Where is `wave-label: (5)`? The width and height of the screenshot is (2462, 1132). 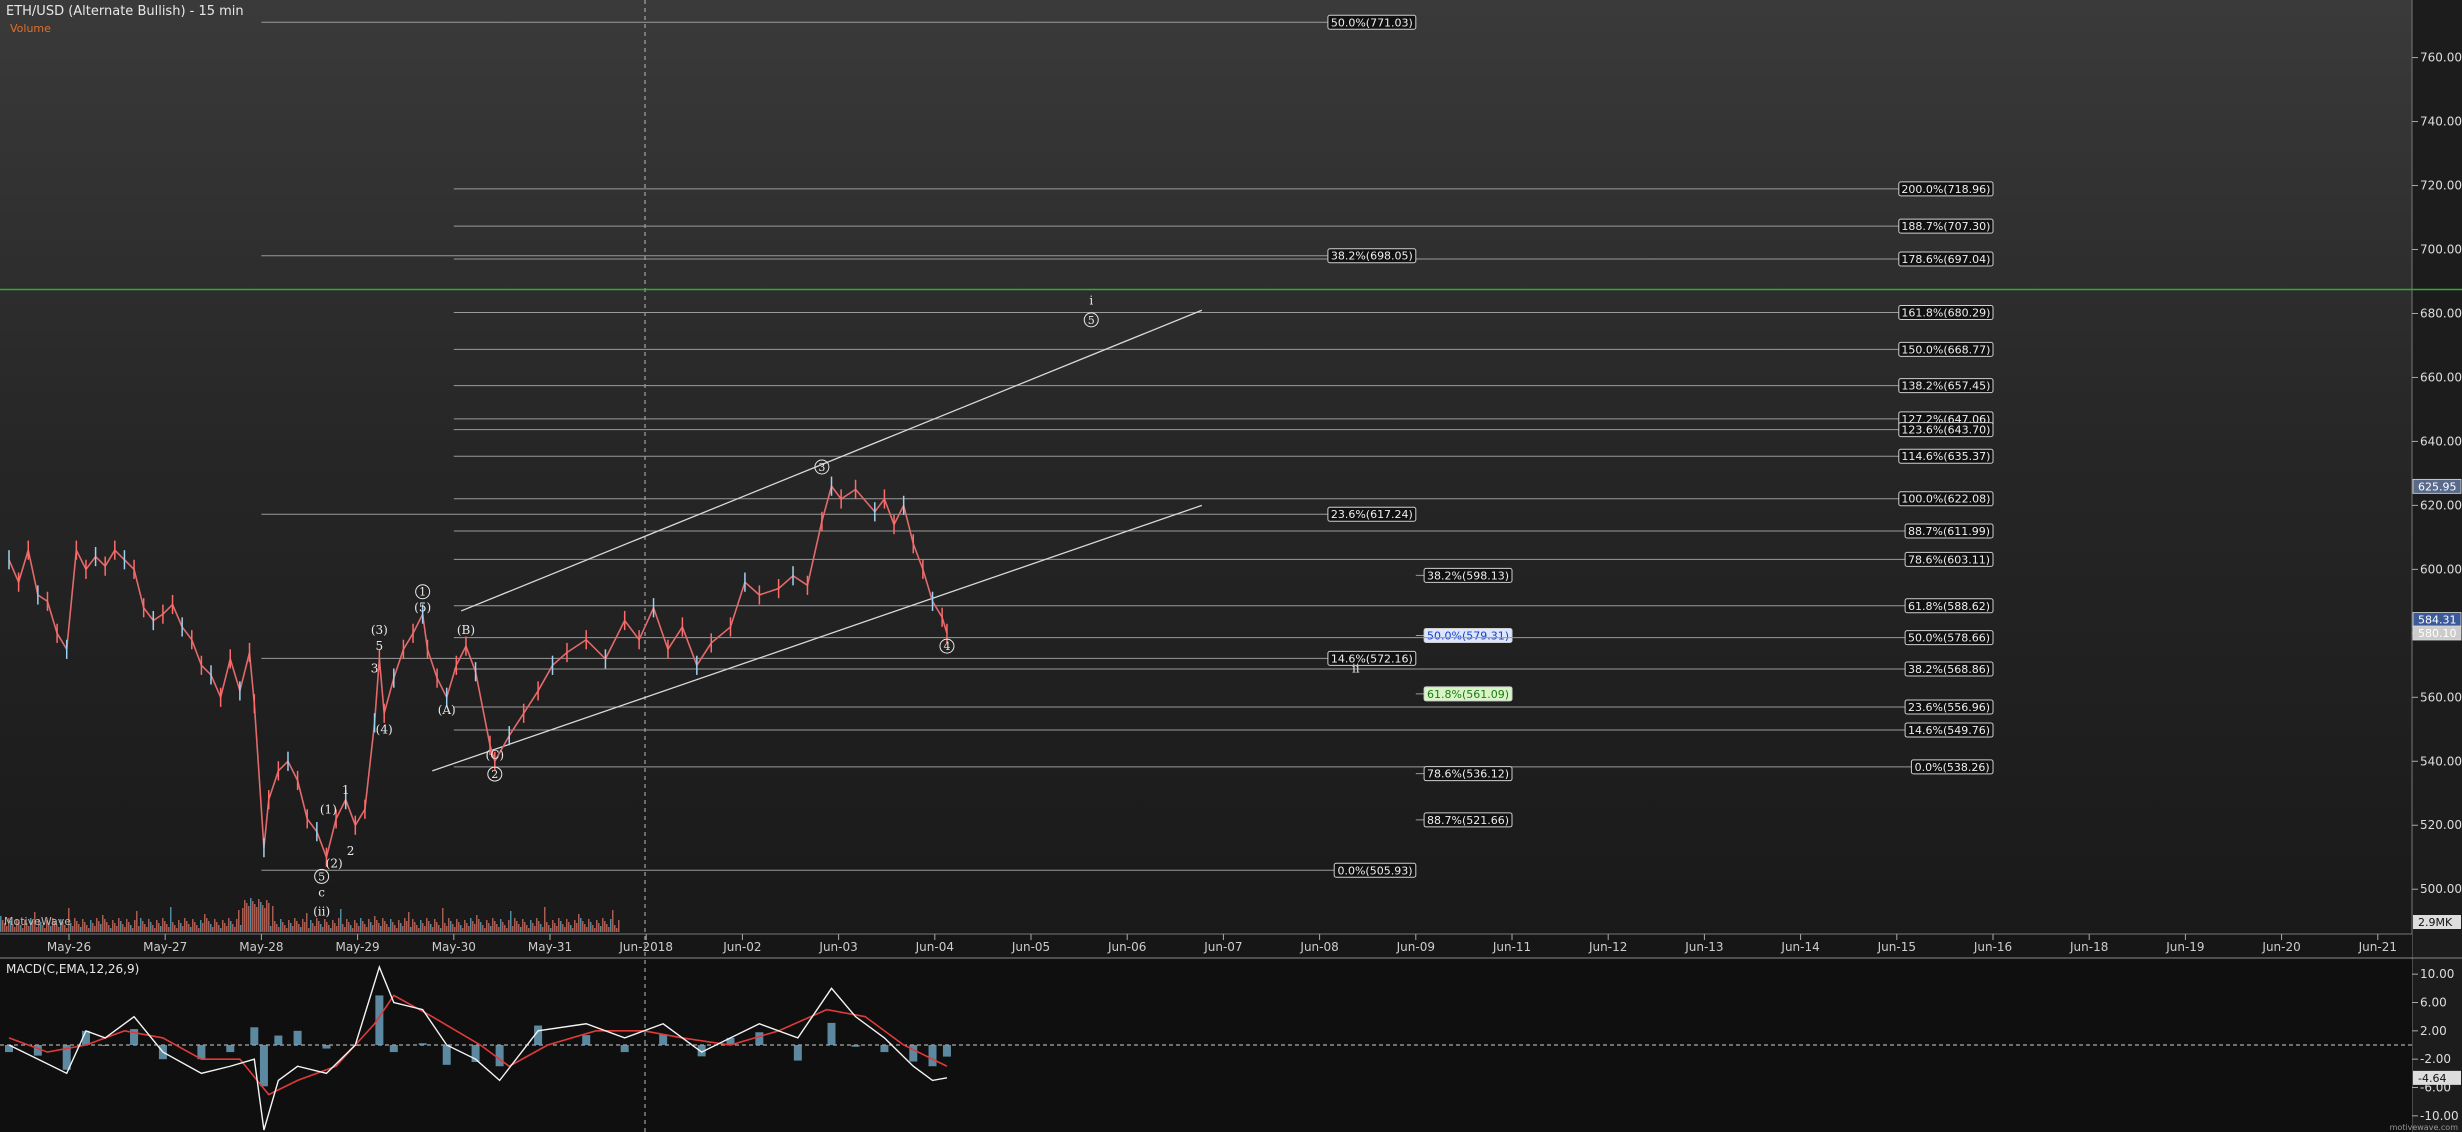 wave-label: (5) is located at coordinates (422, 608).